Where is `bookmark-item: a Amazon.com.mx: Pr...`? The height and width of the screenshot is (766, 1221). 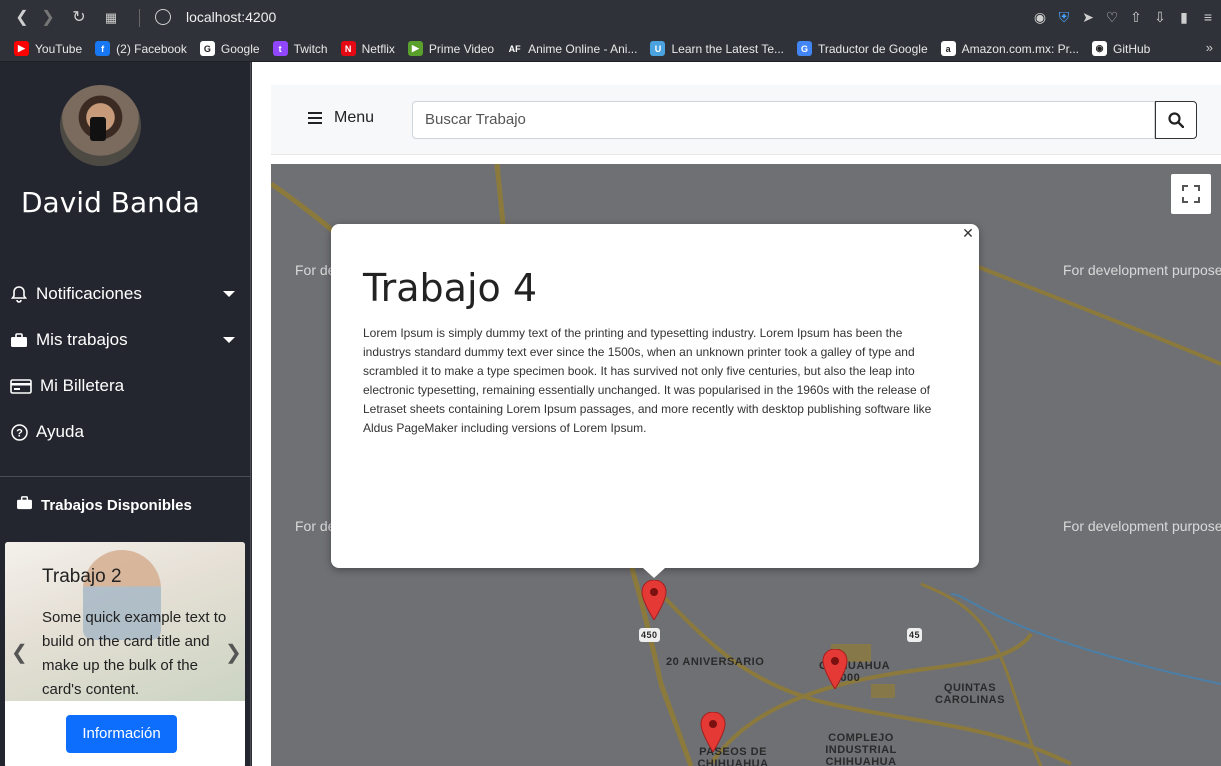 bookmark-item: a Amazon.com.mx: Pr... is located at coordinates (1009, 48).